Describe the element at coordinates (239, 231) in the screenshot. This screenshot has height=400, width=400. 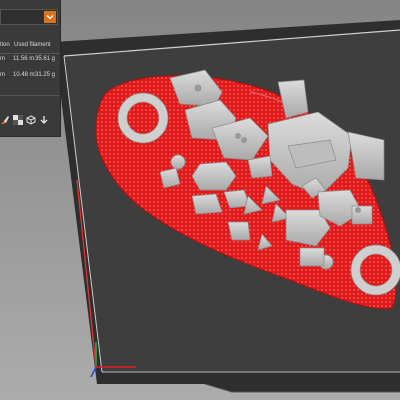
I see `small-square-part` at that location.